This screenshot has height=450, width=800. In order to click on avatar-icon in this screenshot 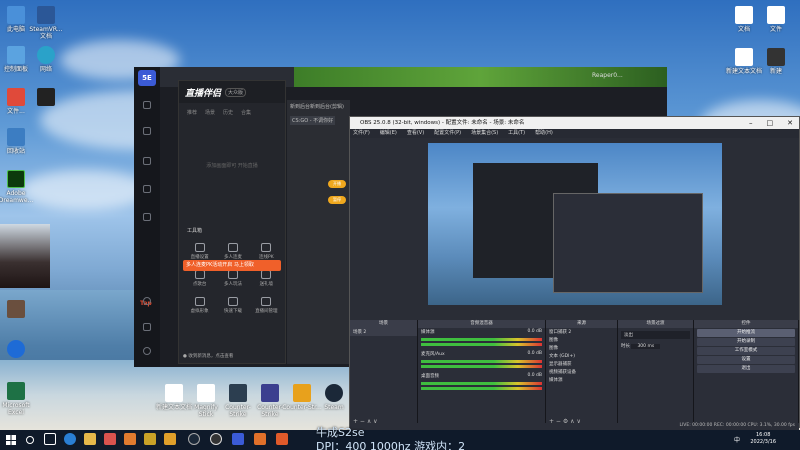, I will do `click(199, 301)`.